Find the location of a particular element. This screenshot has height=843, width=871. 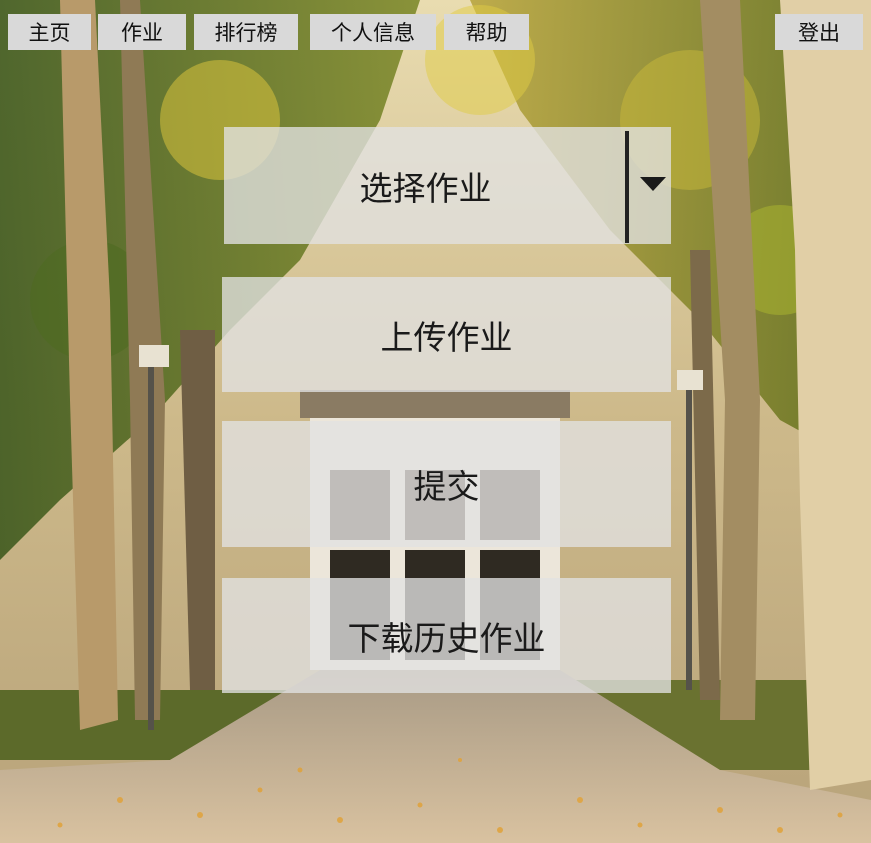

homework-select-value: 选择作业 is located at coordinates (425, 188).